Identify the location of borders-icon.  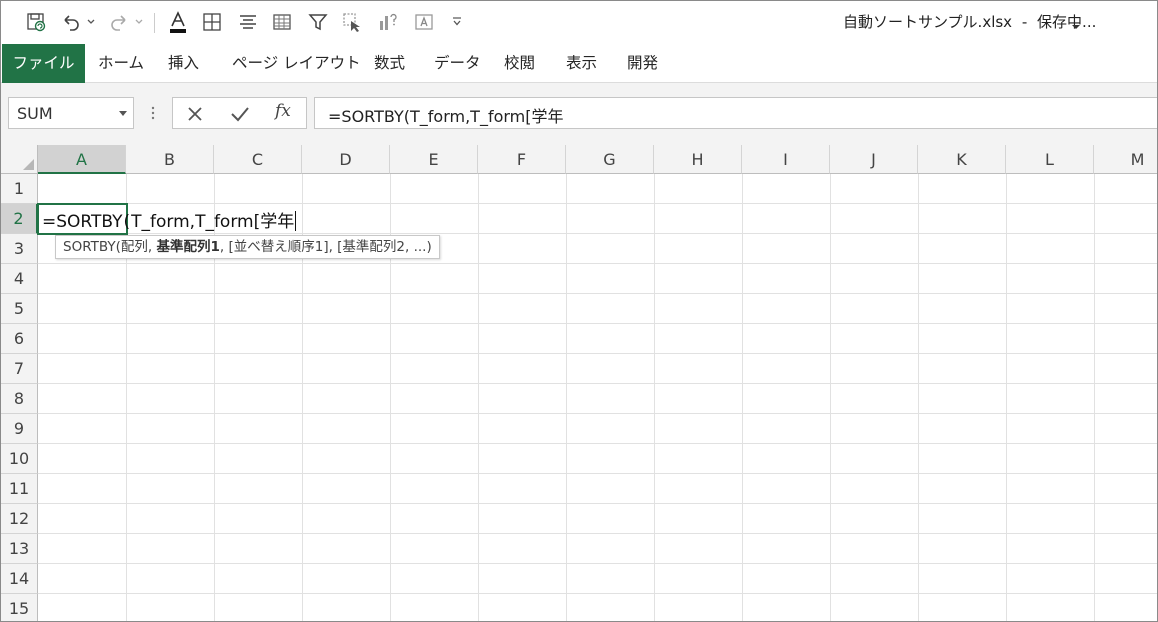
(212, 22).